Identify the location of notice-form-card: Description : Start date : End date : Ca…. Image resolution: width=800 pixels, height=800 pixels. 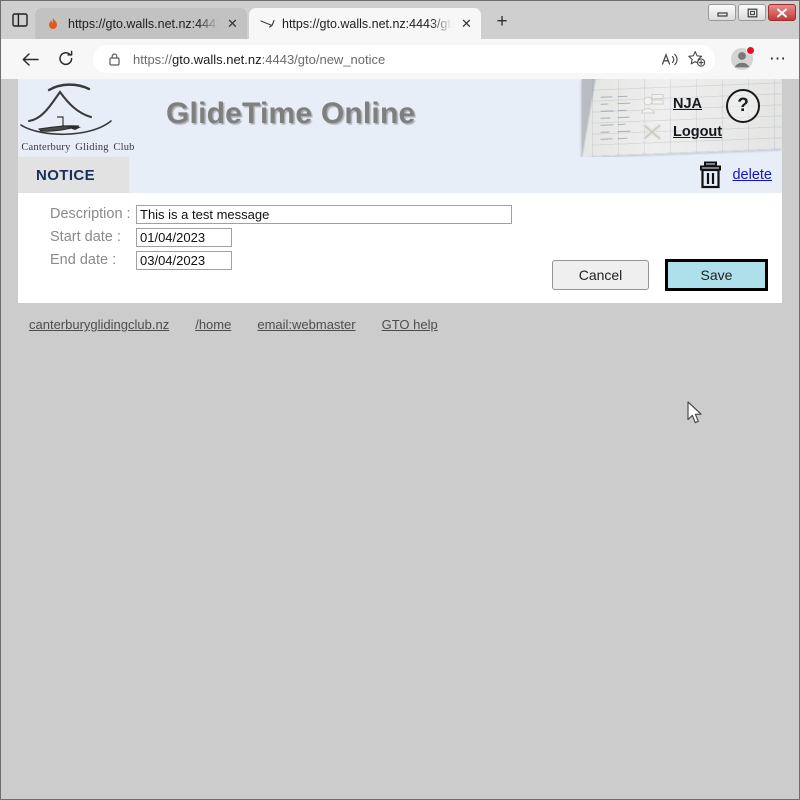
(400, 248).